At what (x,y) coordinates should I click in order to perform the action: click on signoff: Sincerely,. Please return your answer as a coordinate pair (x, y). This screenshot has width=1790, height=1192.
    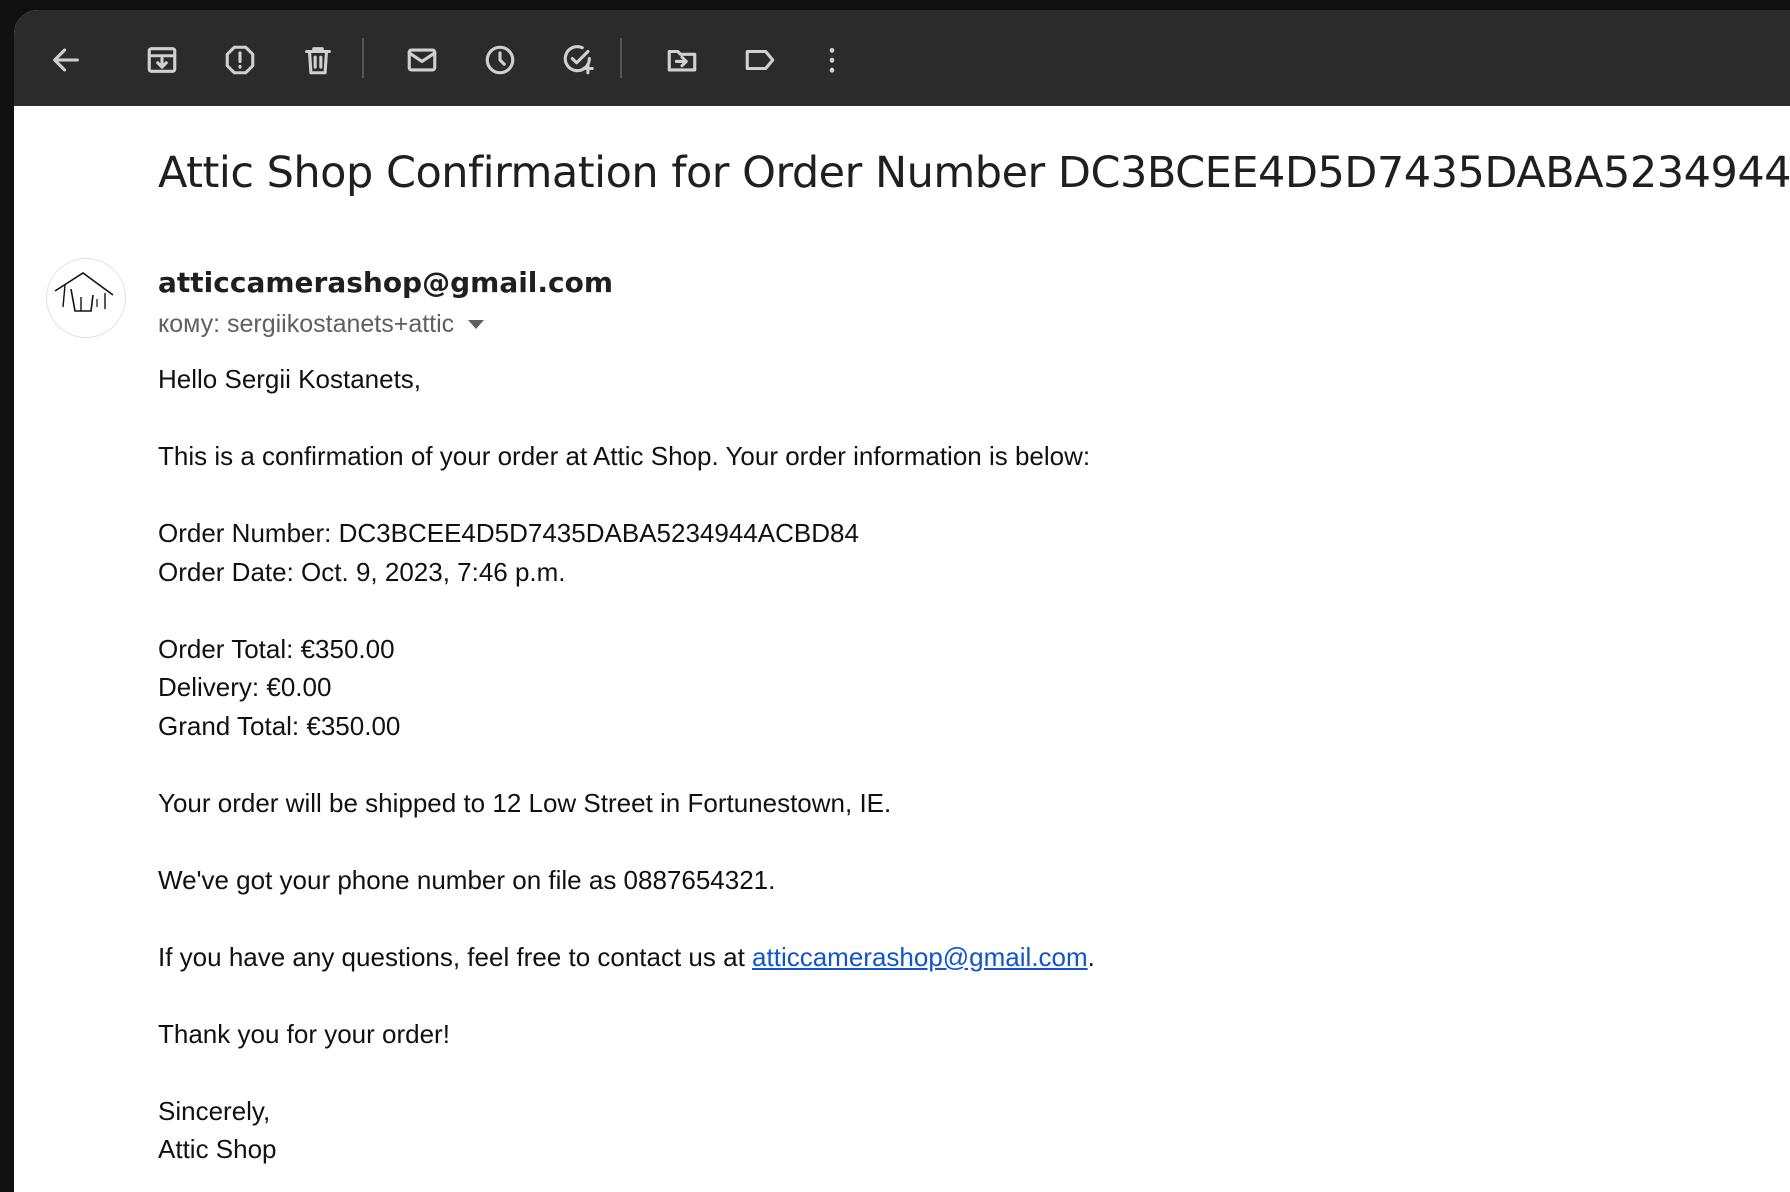
    Looking at the image, I should click on (214, 1110).